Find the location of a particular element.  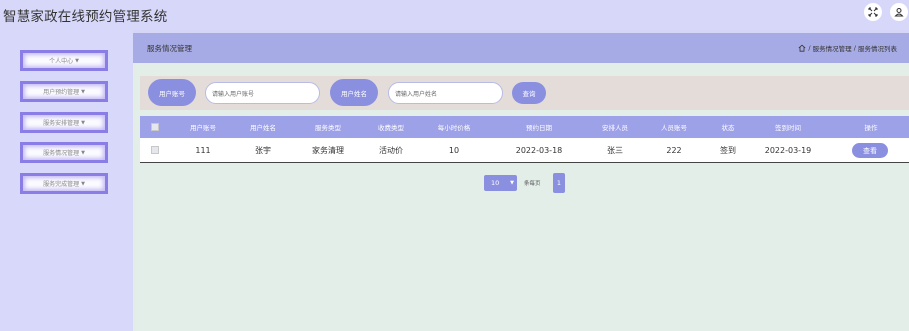

sidebar-item-profile: 个人中心 ▼ is located at coordinates (64, 60).